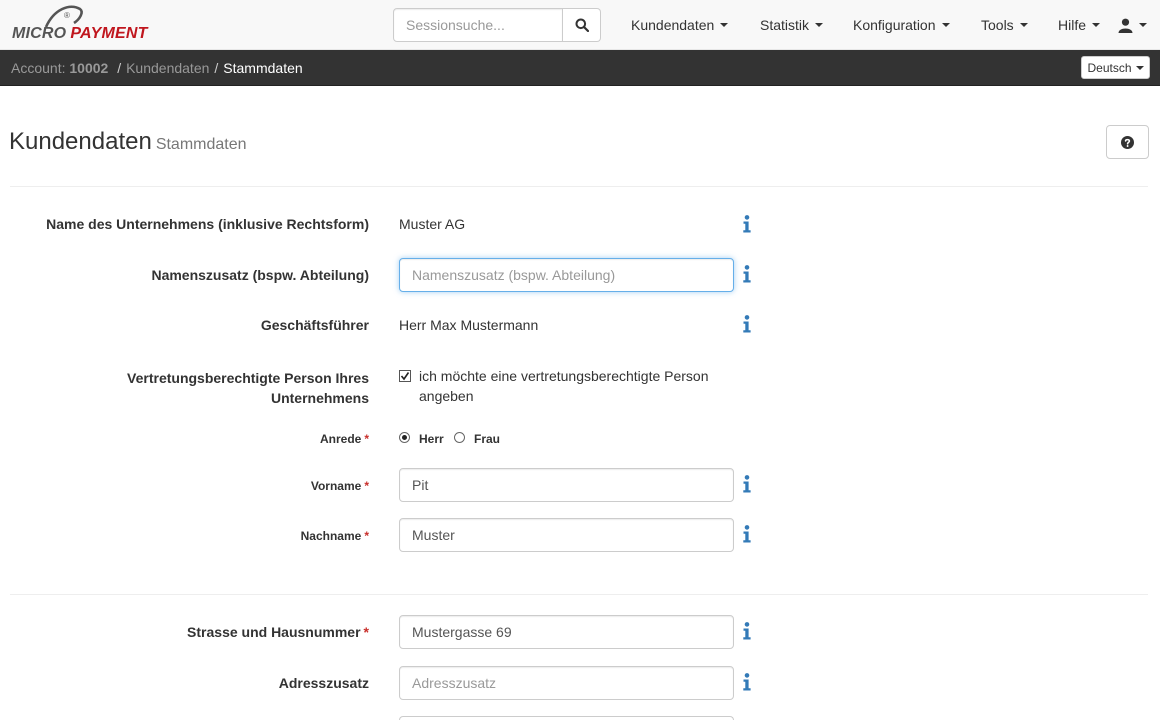 The width and height of the screenshot is (1160, 720). I want to click on salutation-label: Anrede *, so click(344, 439).